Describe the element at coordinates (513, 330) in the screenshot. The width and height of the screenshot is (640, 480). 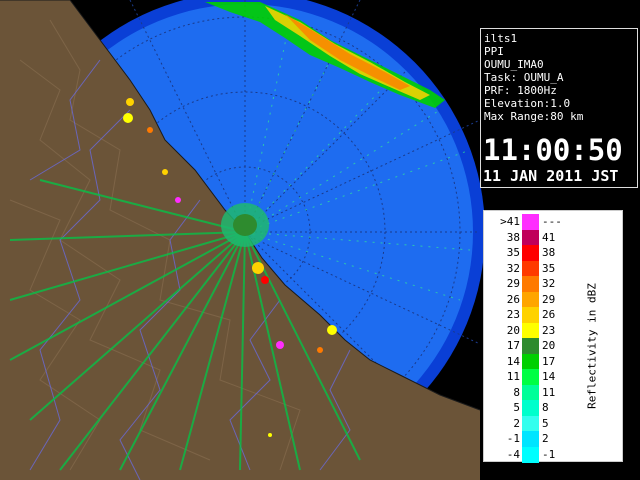
I see `legend-lower-bound: 20` at that location.